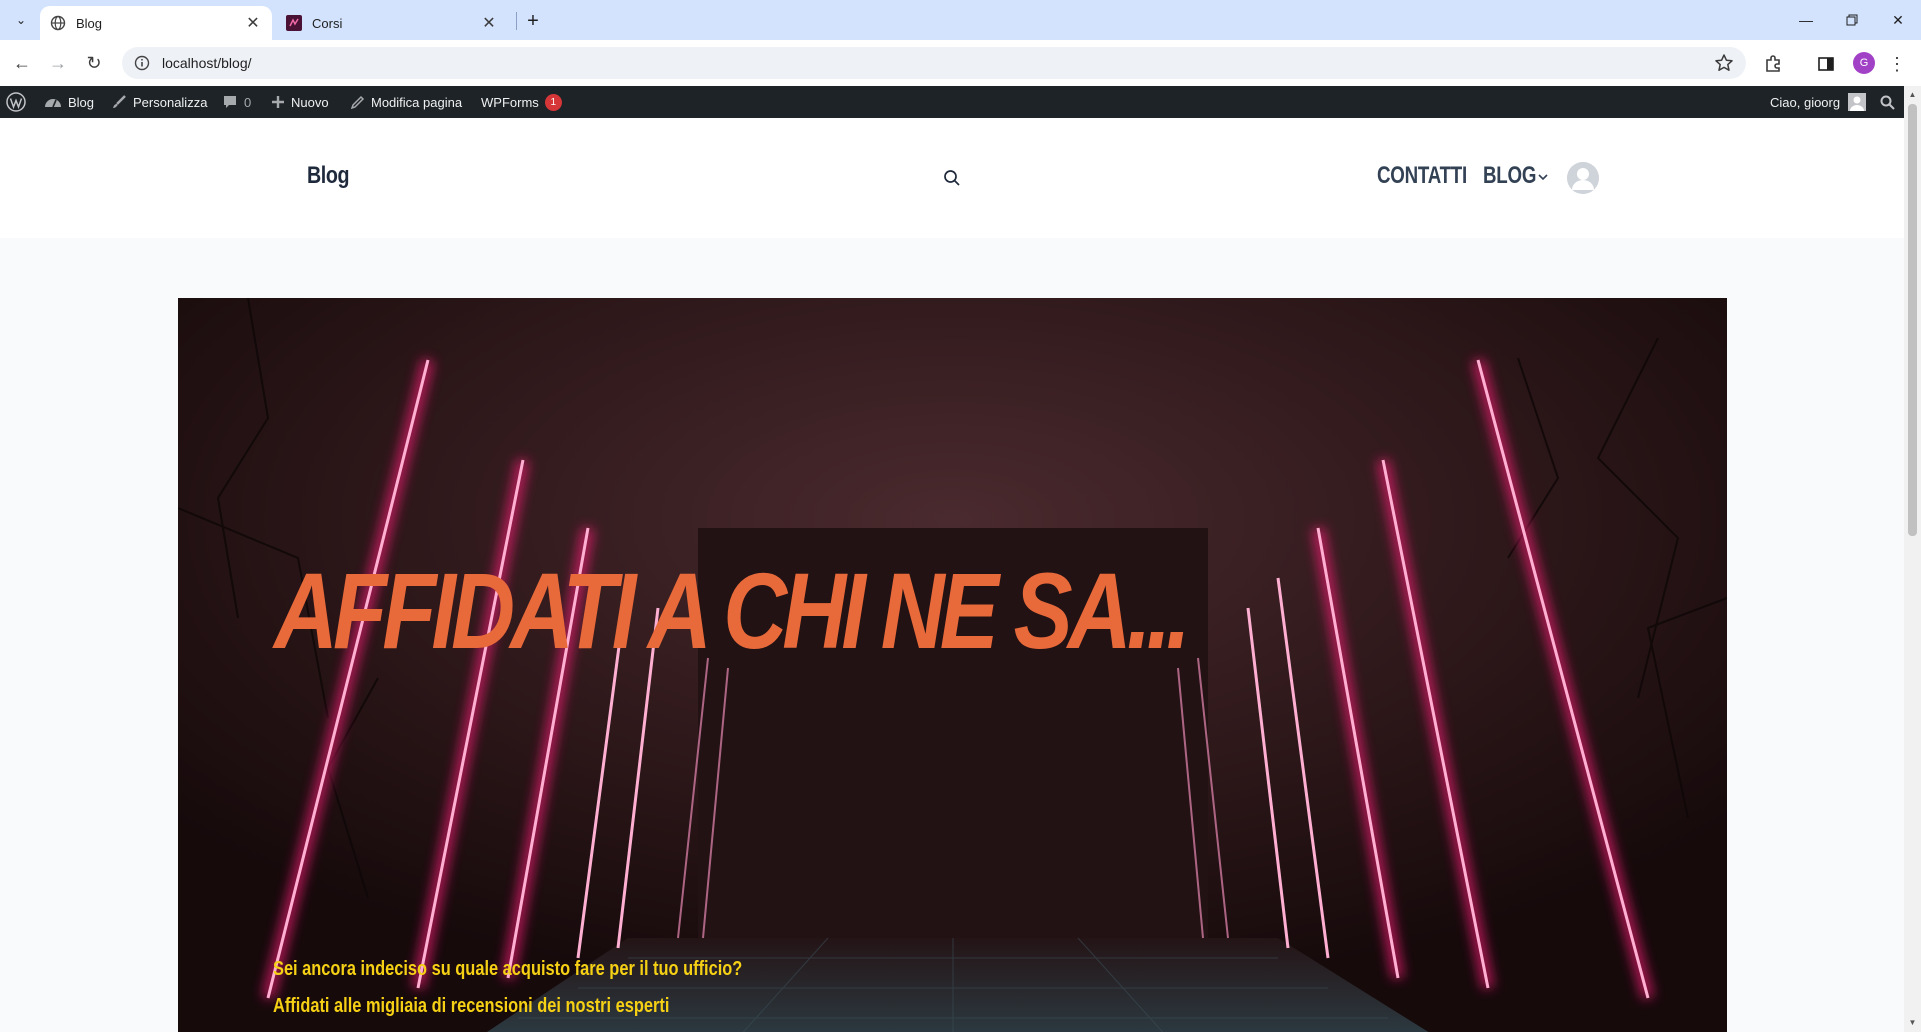 The image size is (1921, 1032). I want to click on extensions-button, so click(1773, 64).